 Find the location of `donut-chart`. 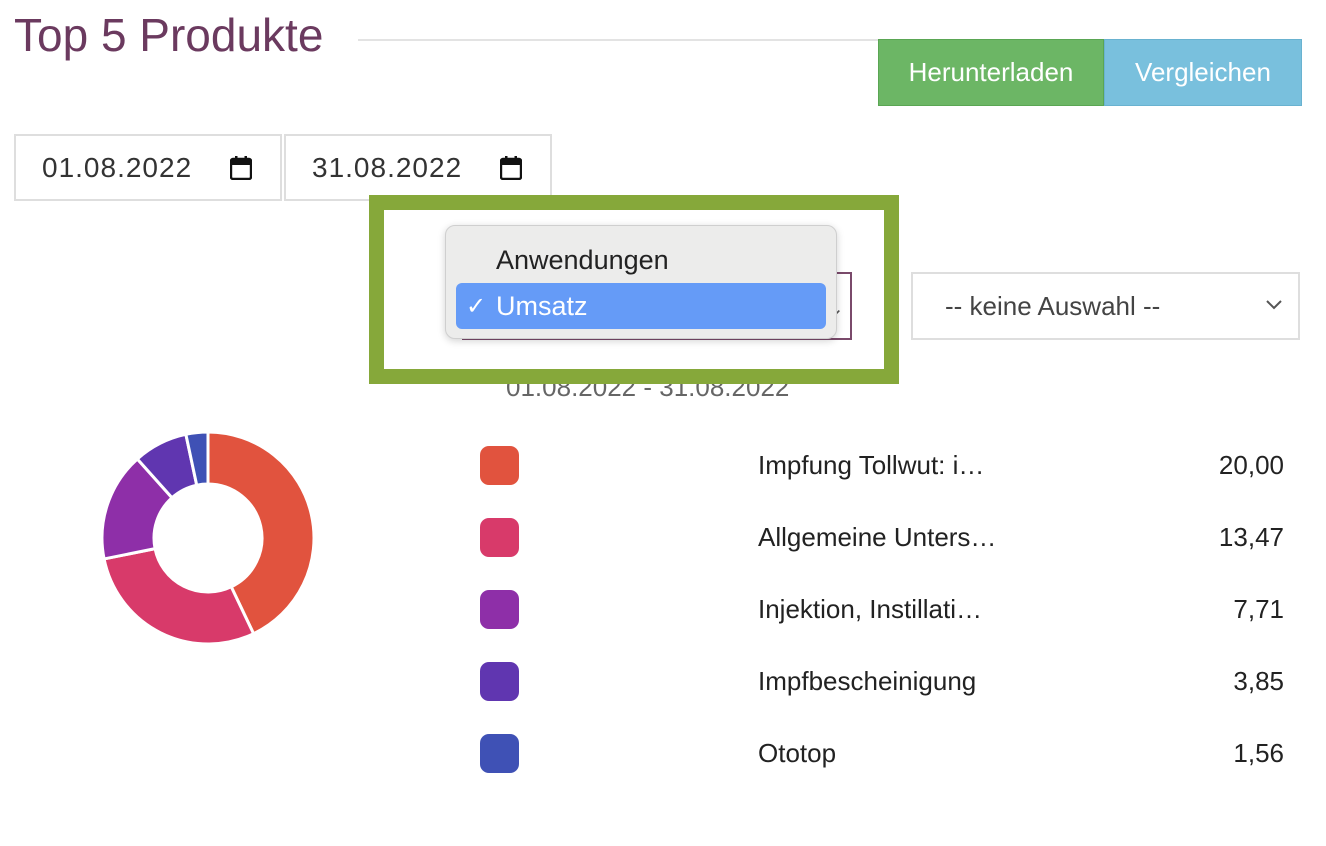

donut-chart is located at coordinates (208, 538).